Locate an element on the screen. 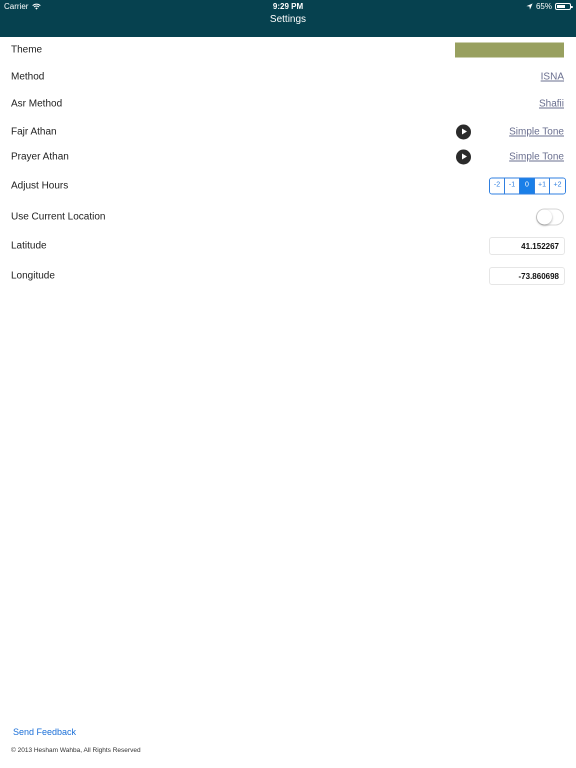 This screenshot has width=576, height=768. theme-label: Theme is located at coordinates (27, 50).